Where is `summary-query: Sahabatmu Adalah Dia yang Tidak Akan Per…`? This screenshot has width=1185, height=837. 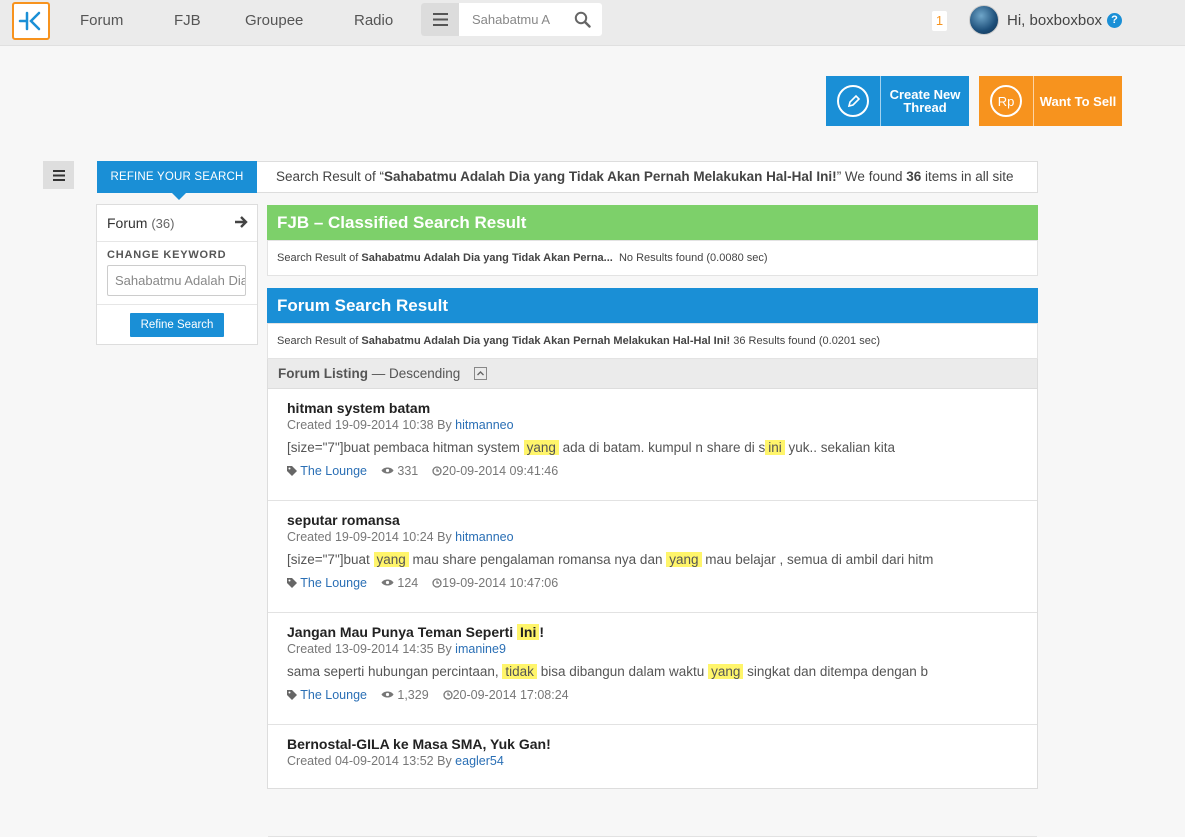
summary-query: Sahabatmu Adalah Dia yang Tidak Akan Per… is located at coordinates (610, 176).